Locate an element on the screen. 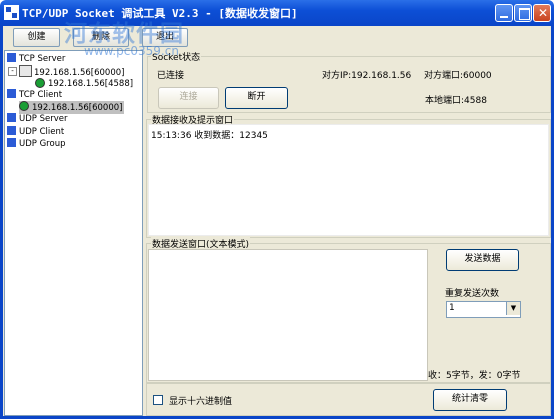 Image resolution: width=554 pixels, height=419 pixels. tree-item-udp-client: UDP Client is located at coordinates (35, 132).